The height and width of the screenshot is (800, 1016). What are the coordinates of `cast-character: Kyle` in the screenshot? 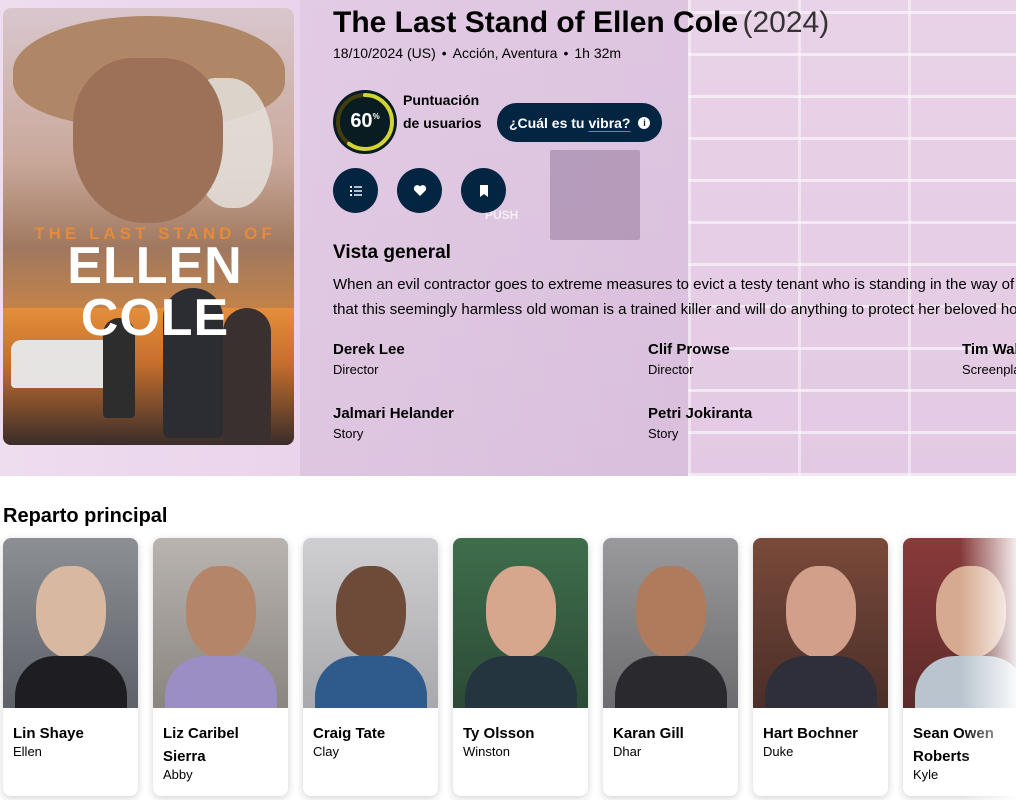 It's located at (926, 774).